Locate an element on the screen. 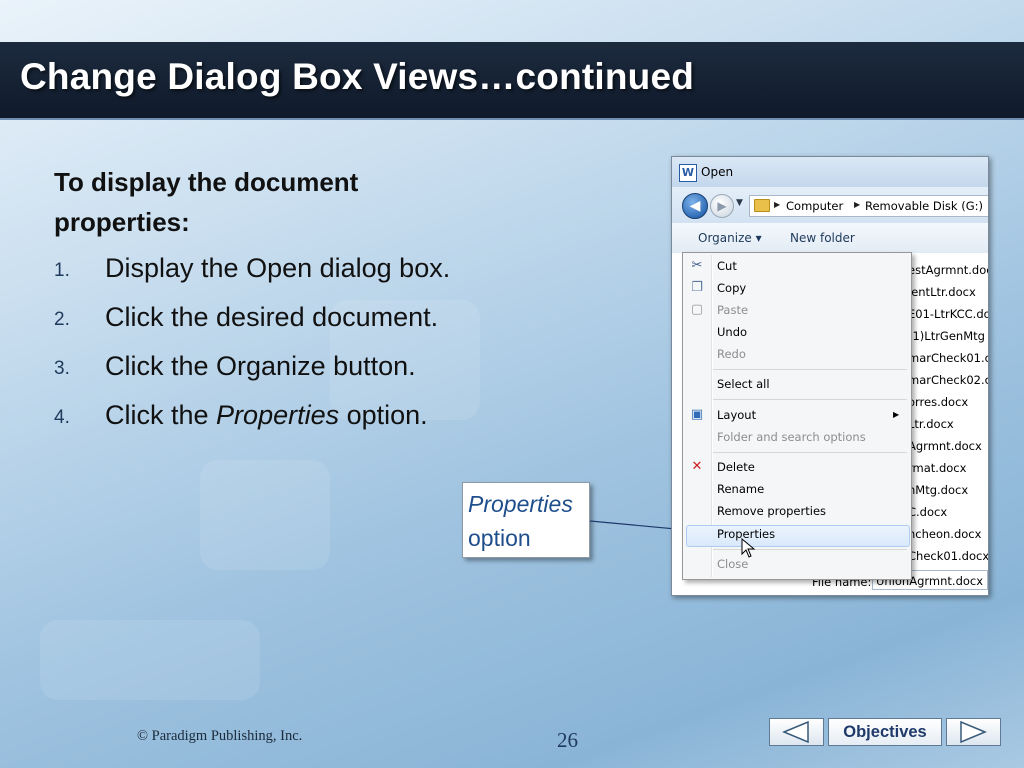 The height and width of the screenshot is (768, 1024). delete-x-icon: ✕ is located at coordinates (697, 466).